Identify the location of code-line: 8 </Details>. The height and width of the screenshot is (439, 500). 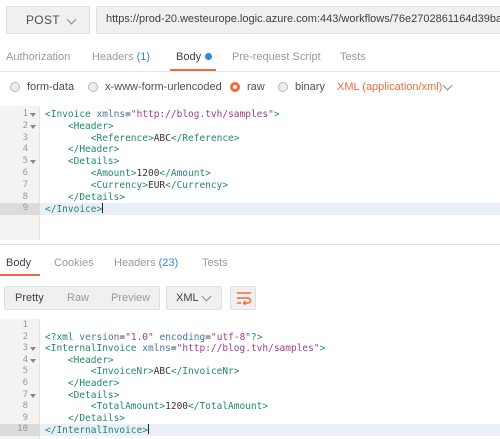
(250, 198).